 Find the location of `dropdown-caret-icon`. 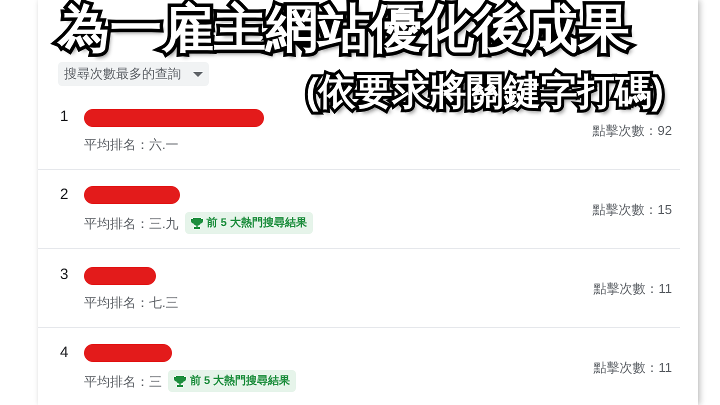

dropdown-caret-icon is located at coordinates (198, 74).